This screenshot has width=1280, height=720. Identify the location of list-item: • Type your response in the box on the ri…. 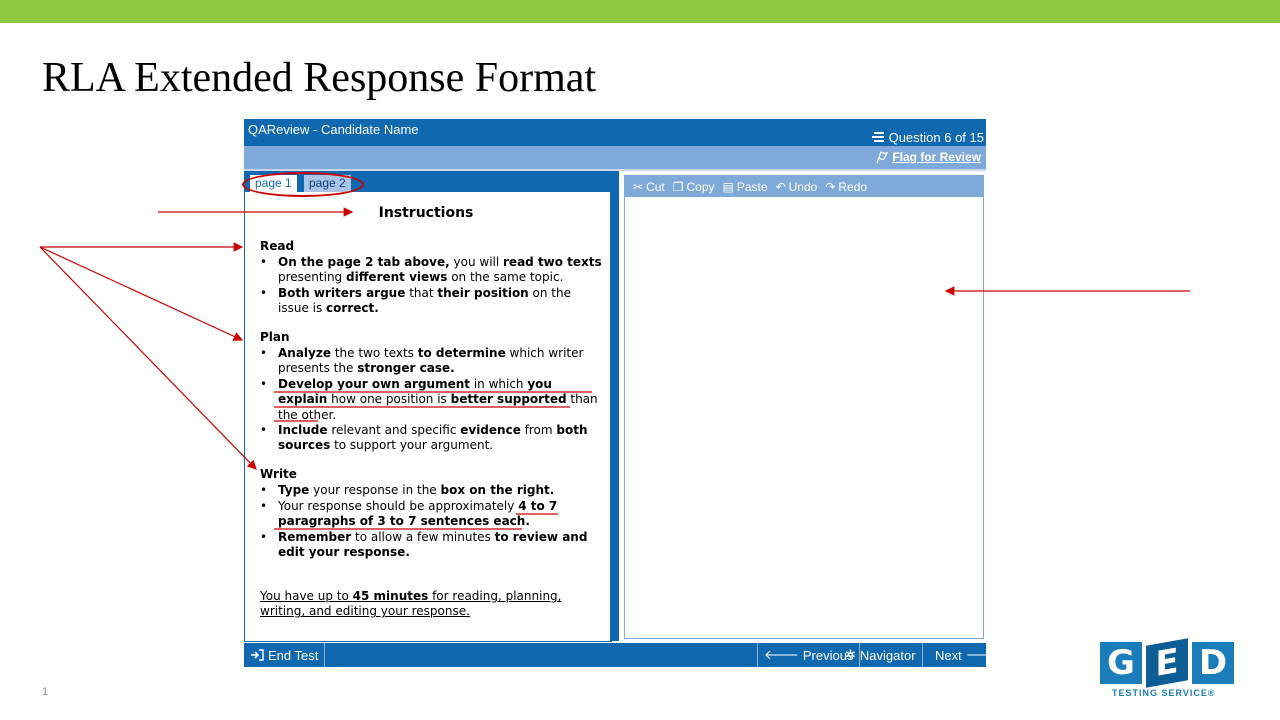
(432, 491).